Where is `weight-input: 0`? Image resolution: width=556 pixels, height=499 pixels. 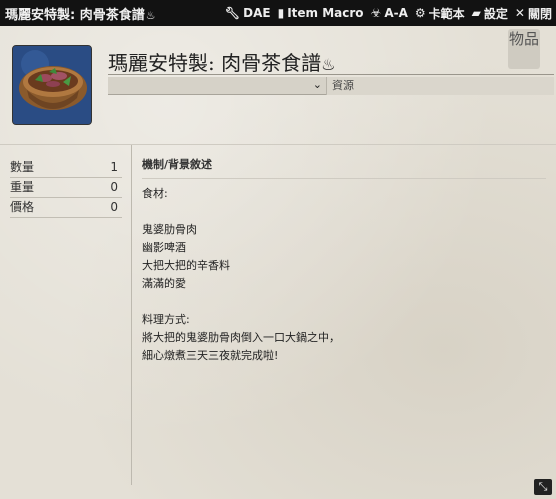
weight-input: 0 is located at coordinates (116, 187).